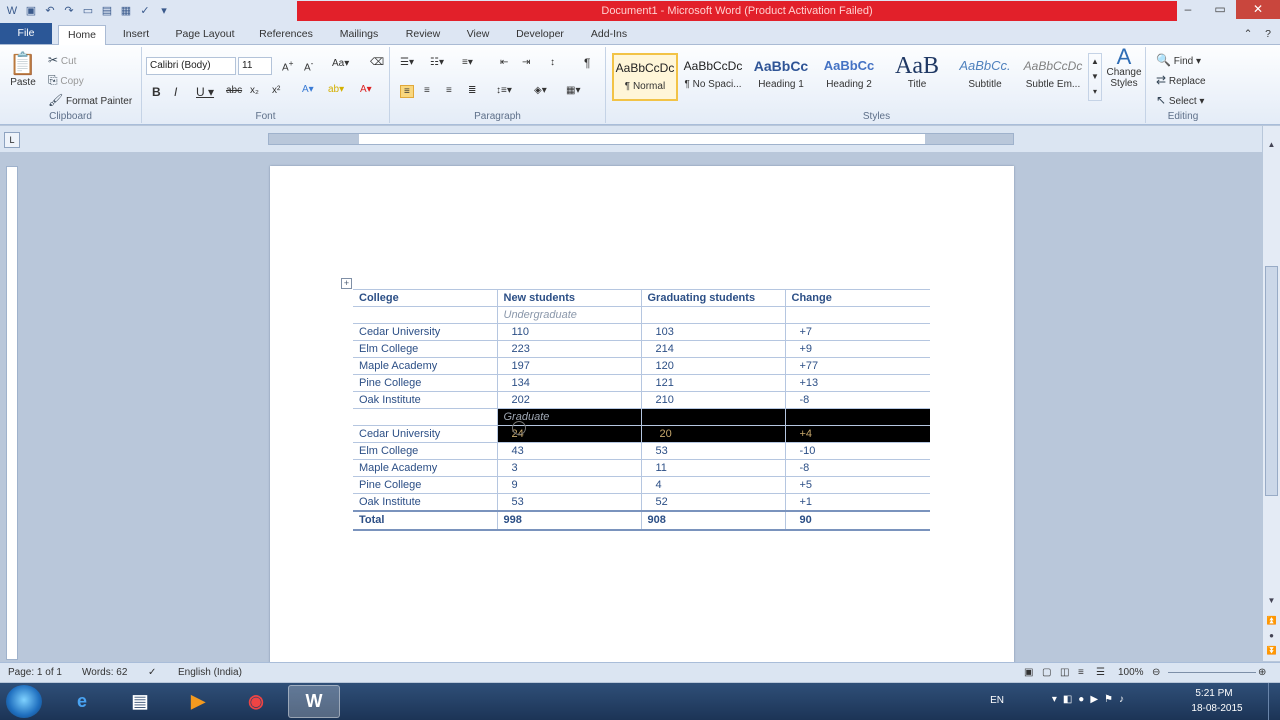  Describe the element at coordinates (308, 89) in the screenshot. I see `text-effects-button: A▾` at that location.